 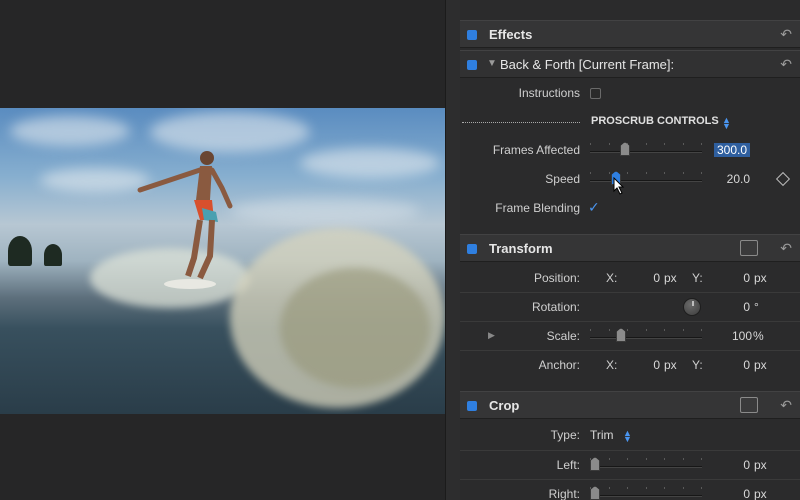 I want to click on scale-slider, so click(x=646, y=338).